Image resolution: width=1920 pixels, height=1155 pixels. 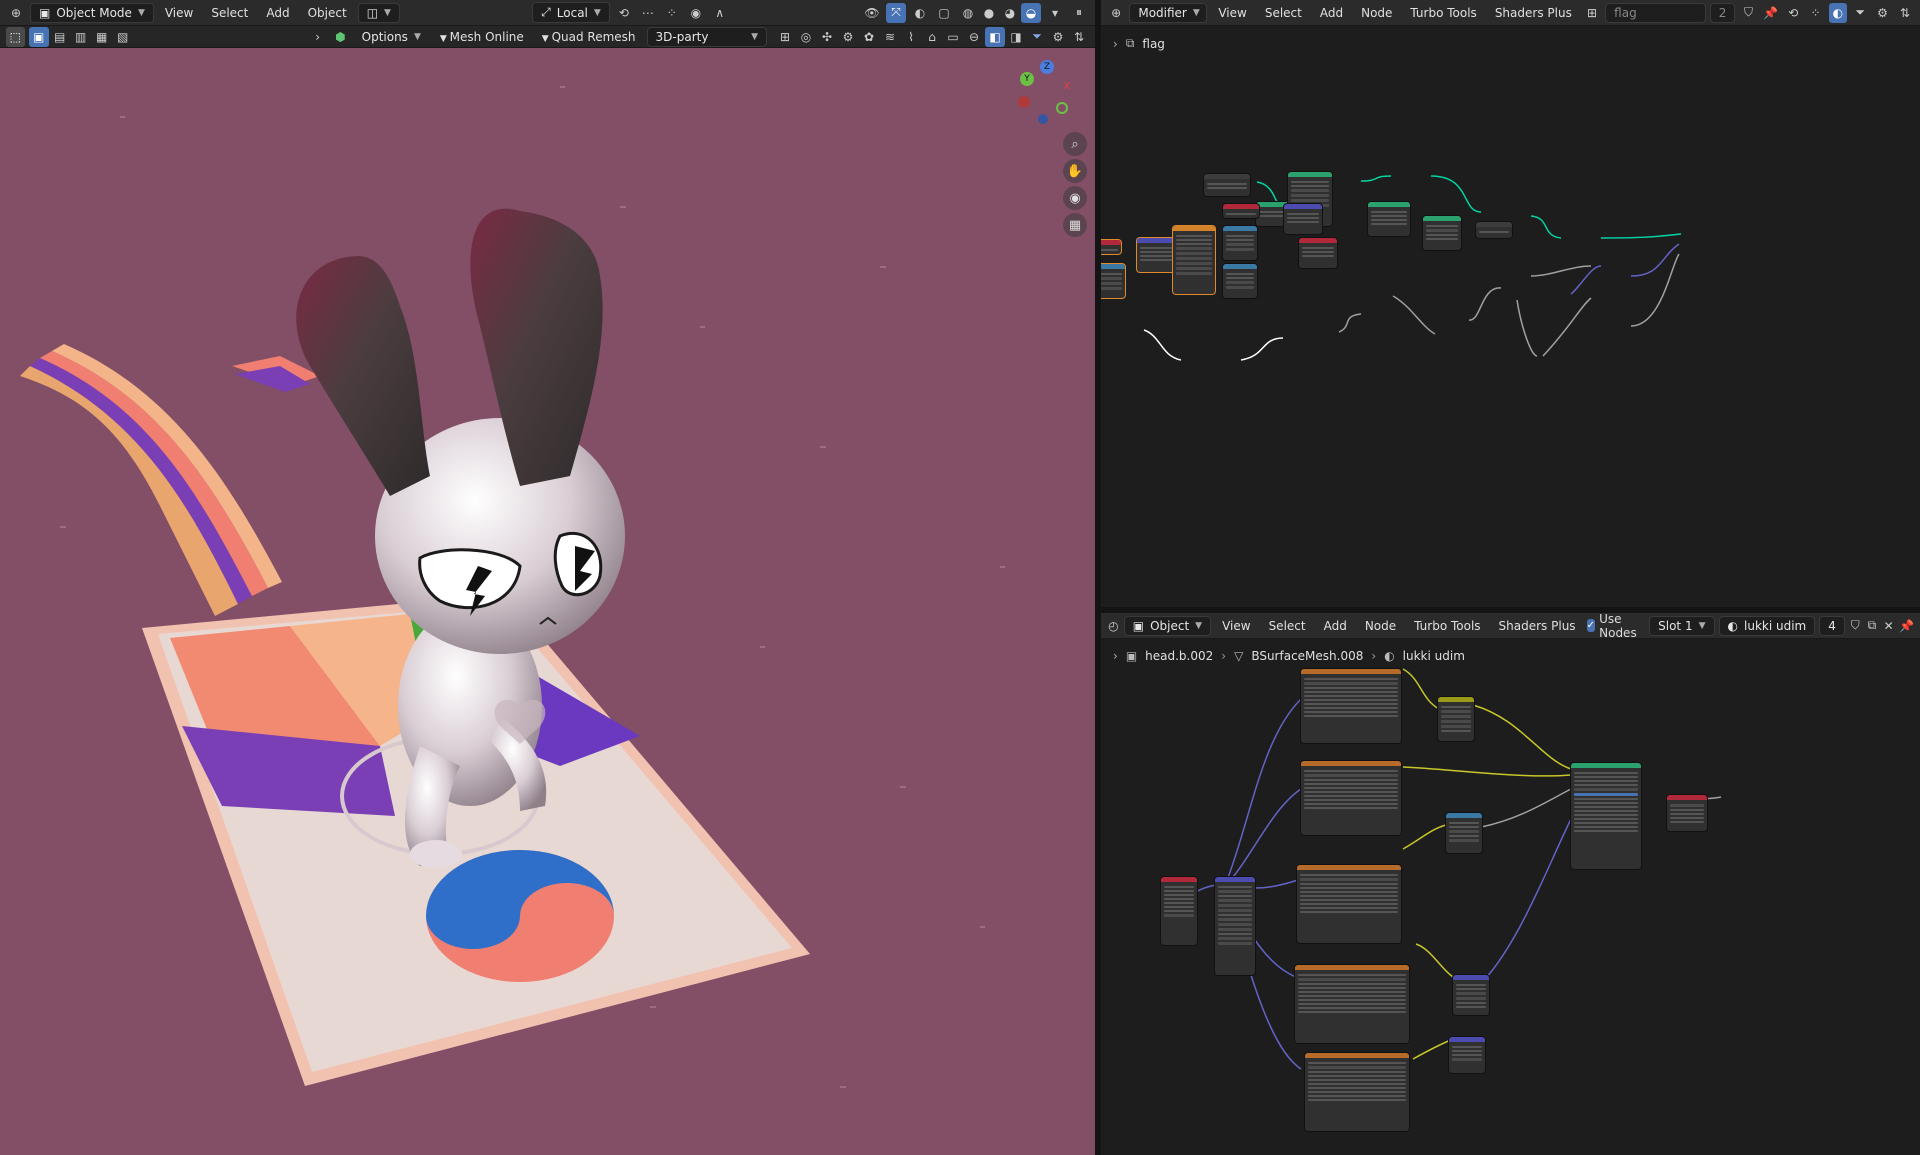 What do you see at coordinates (932, 37) in the screenshot?
I see `tool-icon-8: ⌂` at bounding box center [932, 37].